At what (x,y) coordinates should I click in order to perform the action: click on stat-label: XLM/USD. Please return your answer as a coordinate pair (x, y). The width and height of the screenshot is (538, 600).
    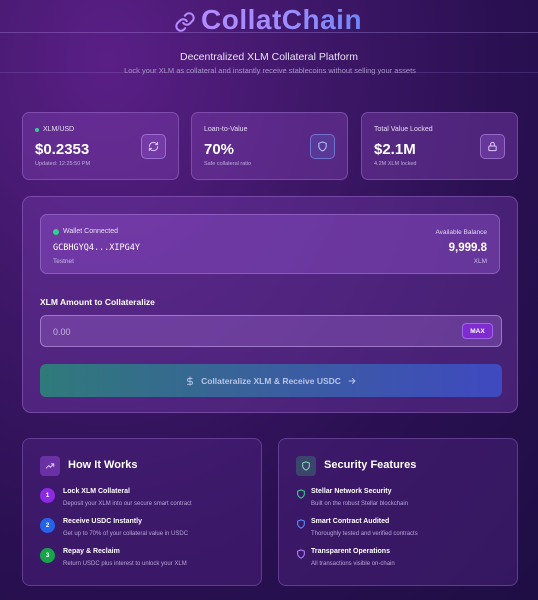
    Looking at the image, I should click on (54, 129).